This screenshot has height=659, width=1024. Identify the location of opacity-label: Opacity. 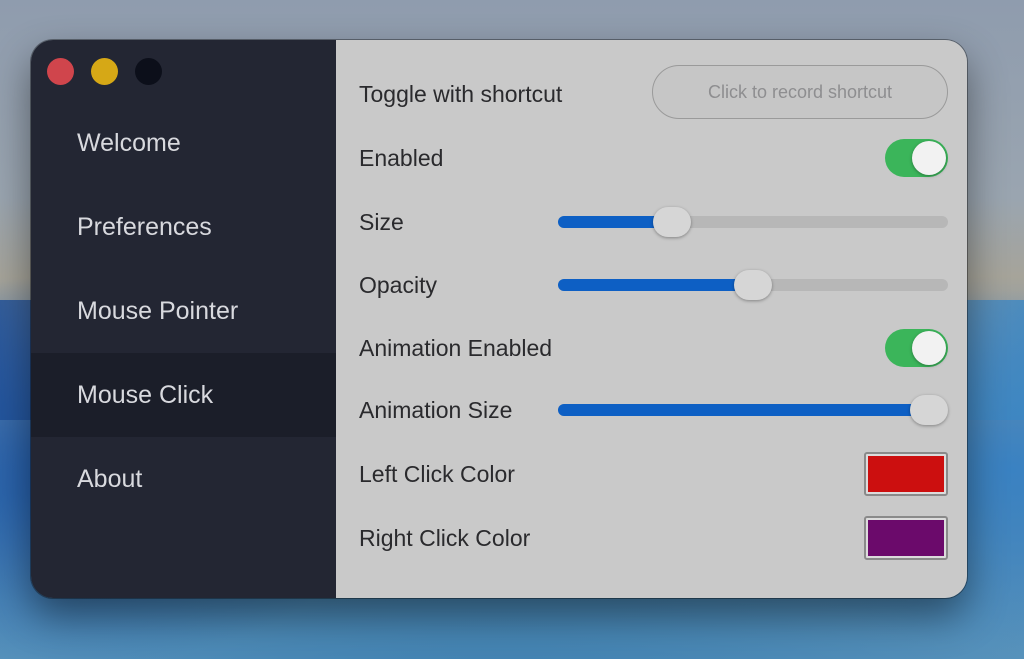
(398, 284).